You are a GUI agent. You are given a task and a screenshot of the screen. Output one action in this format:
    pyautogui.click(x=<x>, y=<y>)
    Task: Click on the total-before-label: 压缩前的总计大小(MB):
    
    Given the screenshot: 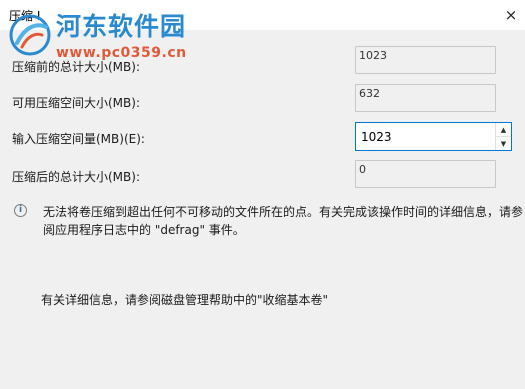 What is the action you would take?
    pyautogui.click(x=76, y=67)
    